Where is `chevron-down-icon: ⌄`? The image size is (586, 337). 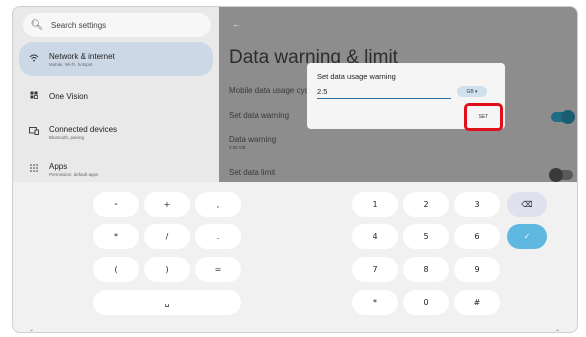
chevron-down-icon: ⌄ is located at coordinates (31, 329).